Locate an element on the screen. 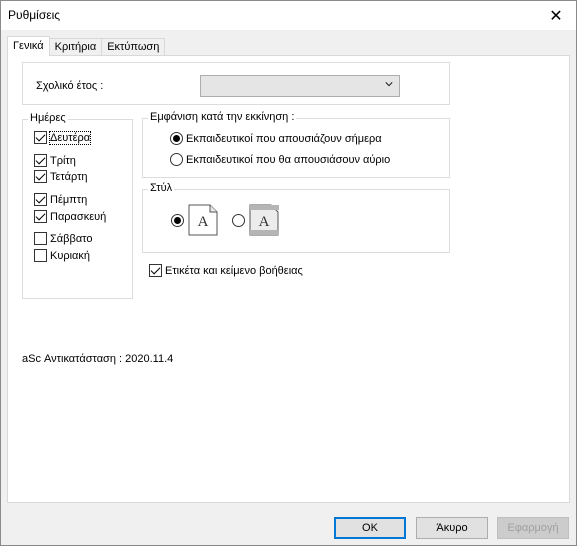 This screenshot has height=546, width=577. day-label: Δευτέρα is located at coordinates (70, 137).